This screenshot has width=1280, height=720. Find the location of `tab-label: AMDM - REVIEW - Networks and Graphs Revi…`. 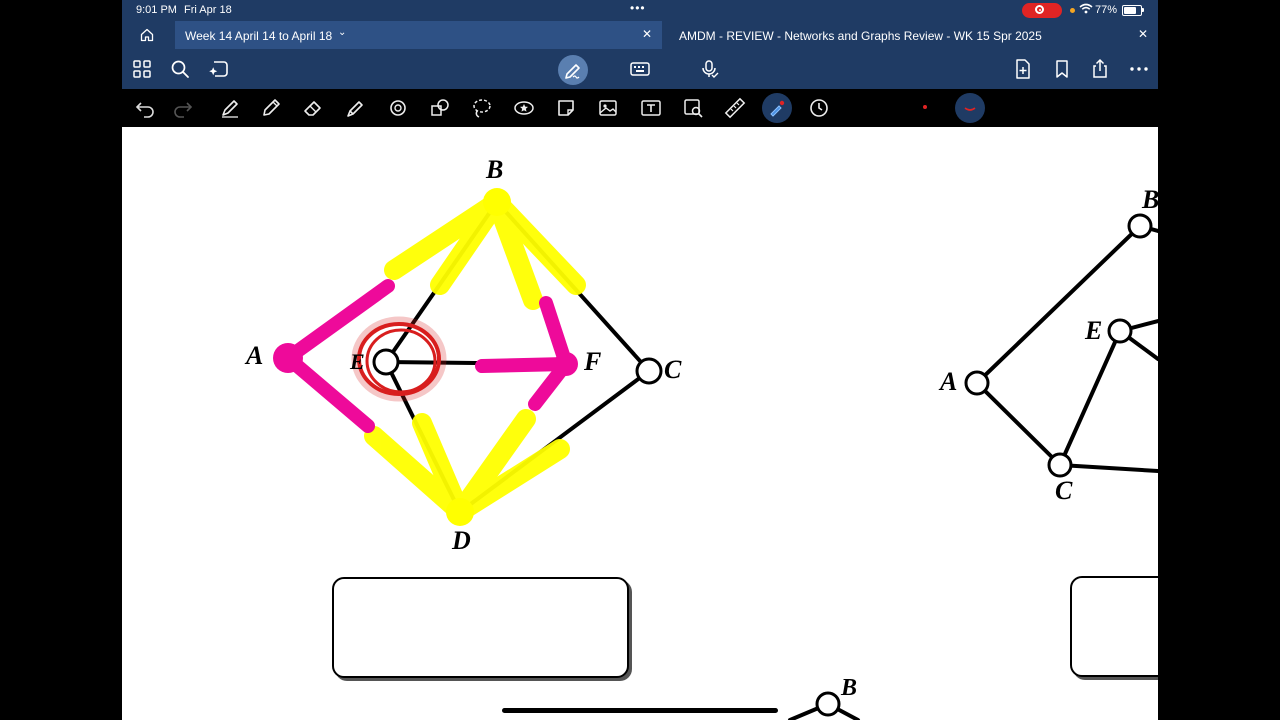

tab-label: AMDM - REVIEW - Networks and Graphs Revi… is located at coordinates (860, 36).